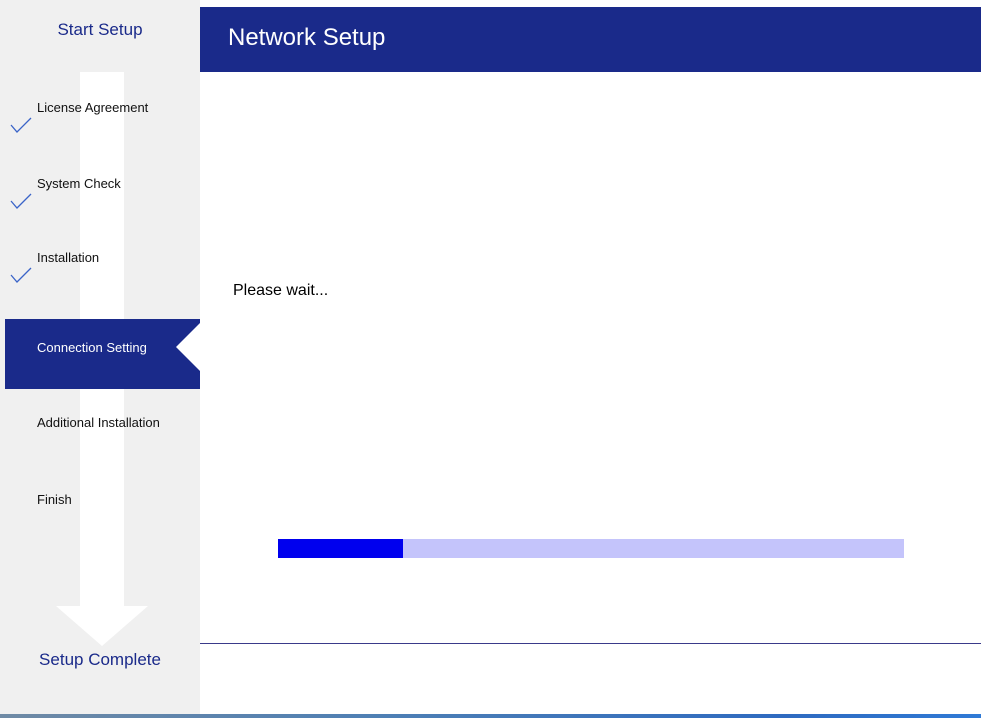  I want to click on sidebar-title: Start Setup, so click(100, 29).